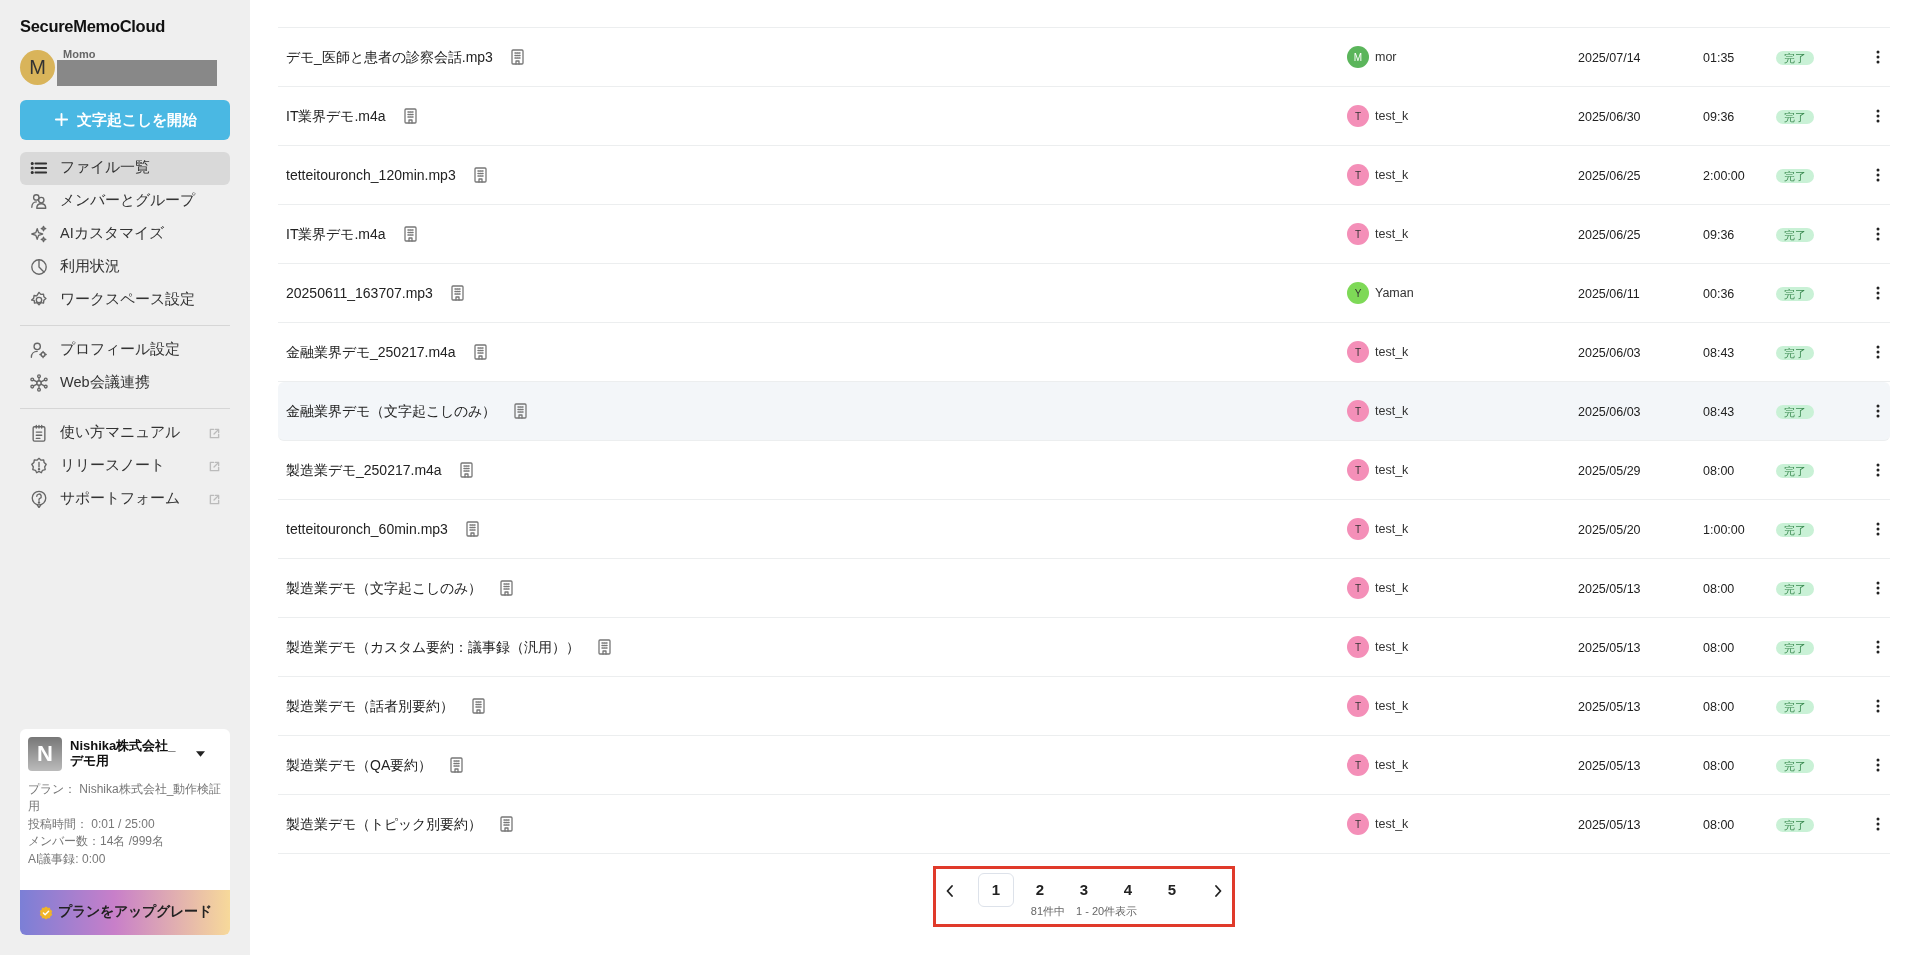 The image size is (1920, 955). What do you see at coordinates (80, 54) in the screenshot?
I see `user-name: Momo` at bounding box center [80, 54].